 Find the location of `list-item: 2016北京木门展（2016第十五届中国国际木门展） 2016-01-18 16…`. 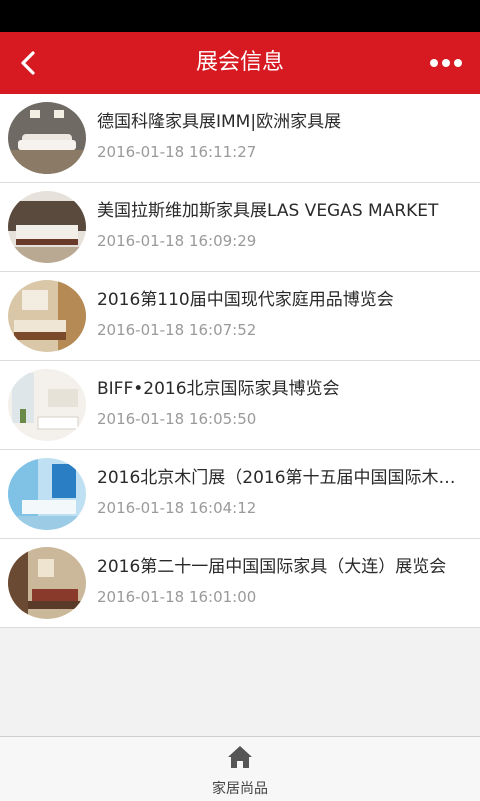

list-item: 2016北京木门展（2016第十五届中国国际木门展） 2016-01-18 16… is located at coordinates (240, 494).